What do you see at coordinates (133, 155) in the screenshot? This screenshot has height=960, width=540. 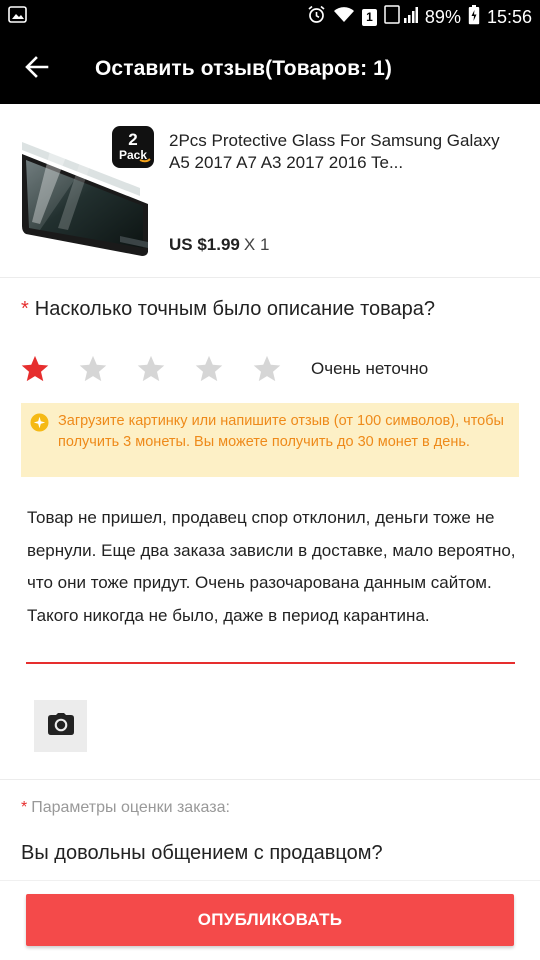 I see `svg-text: Pack` at bounding box center [133, 155].